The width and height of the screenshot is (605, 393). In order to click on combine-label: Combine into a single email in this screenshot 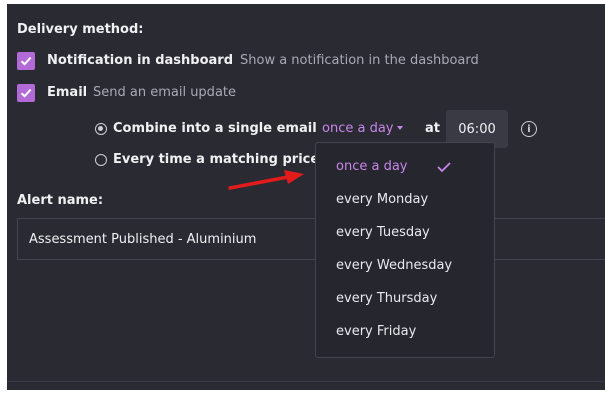, I will do `click(215, 128)`.